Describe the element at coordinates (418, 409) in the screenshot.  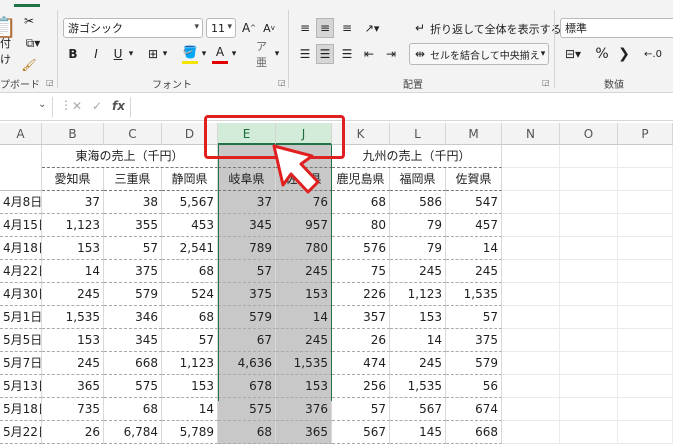
I see `value-cell: 567` at that location.